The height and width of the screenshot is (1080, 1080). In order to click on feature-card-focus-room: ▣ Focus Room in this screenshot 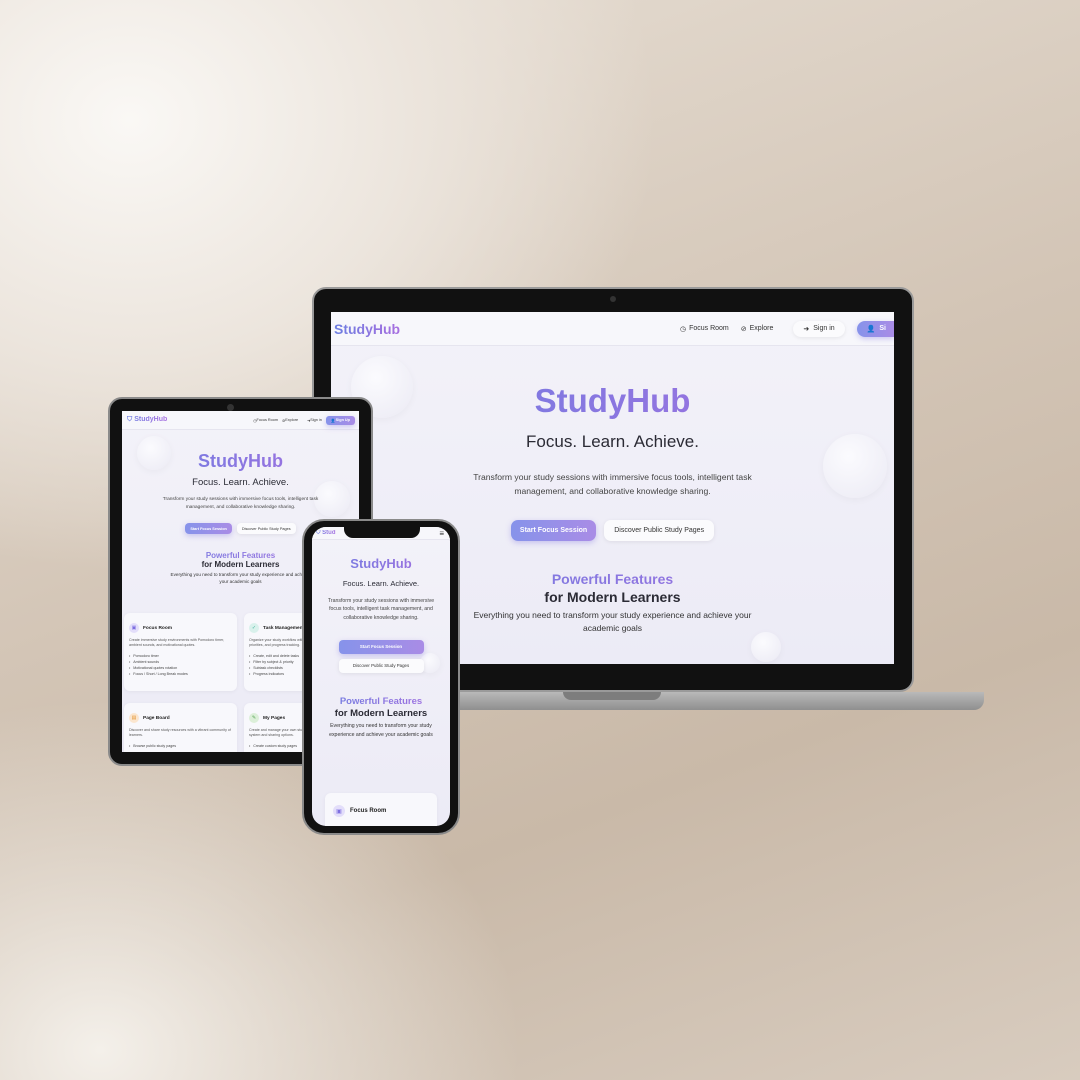, I will do `click(381, 809)`.